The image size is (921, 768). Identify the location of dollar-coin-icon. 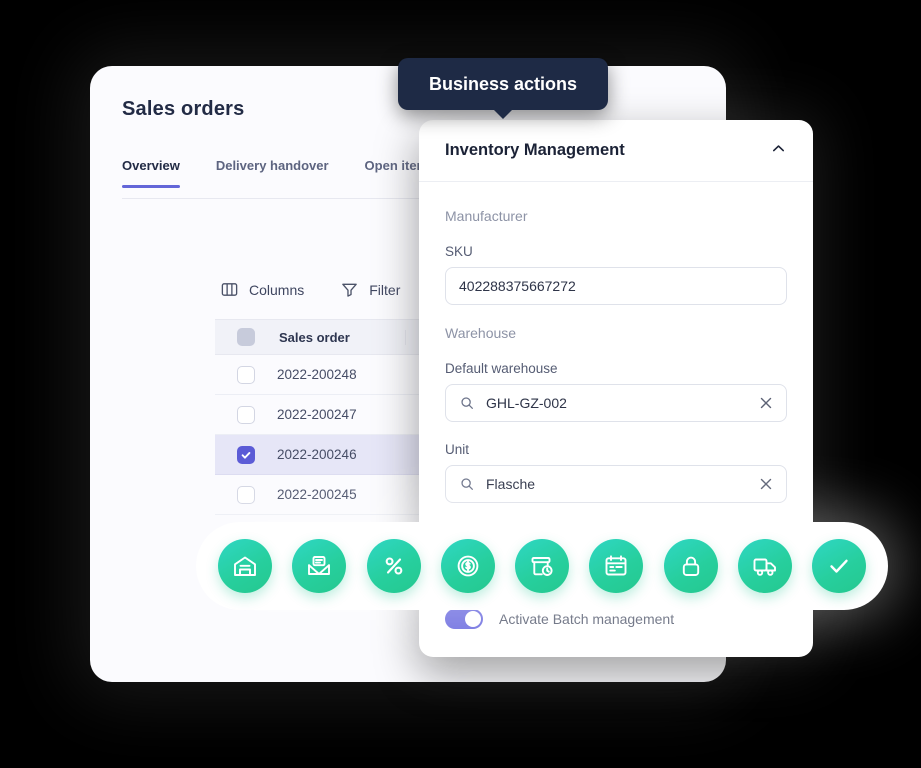
(468, 566).